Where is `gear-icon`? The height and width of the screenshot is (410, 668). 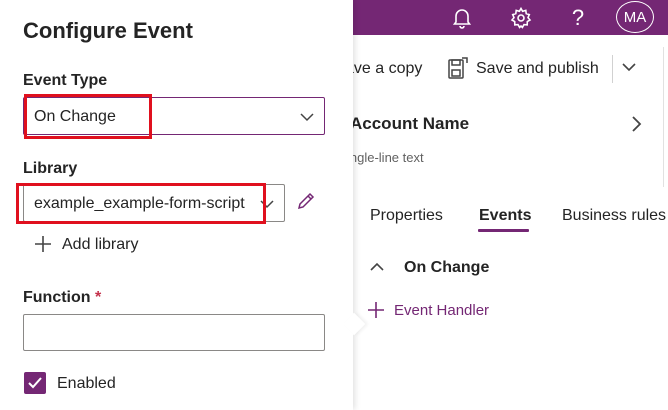
gear-icon is located at coordinates (521, 17).